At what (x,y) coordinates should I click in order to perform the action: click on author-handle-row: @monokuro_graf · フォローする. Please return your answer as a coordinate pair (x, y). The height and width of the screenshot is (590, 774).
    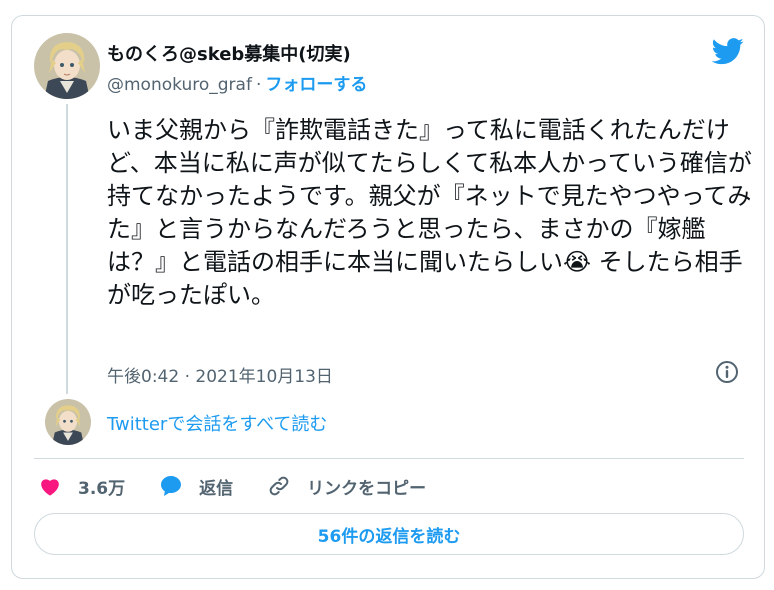
    Looking at the image, I should click on (237, 82).